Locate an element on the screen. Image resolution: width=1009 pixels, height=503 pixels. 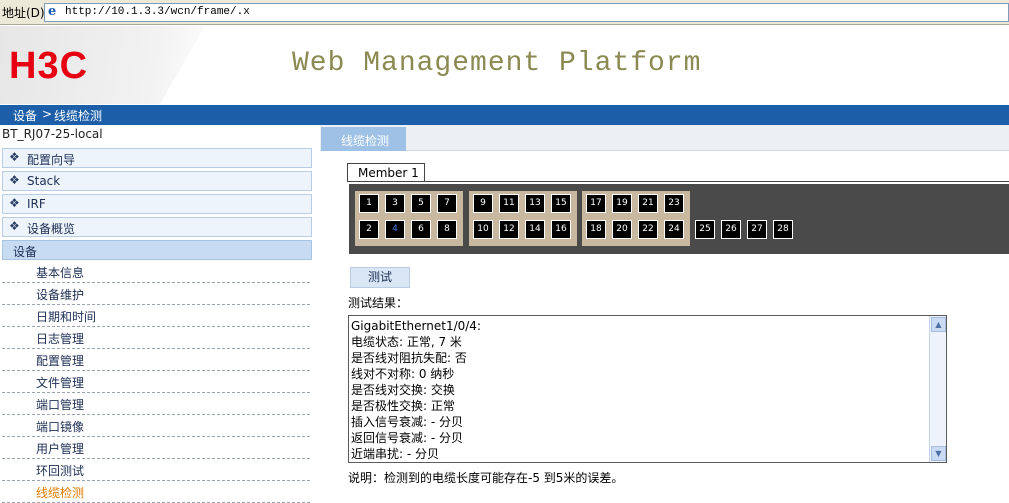
tab-cable-test: 线缆检测 is located at coordinates (363, 139).